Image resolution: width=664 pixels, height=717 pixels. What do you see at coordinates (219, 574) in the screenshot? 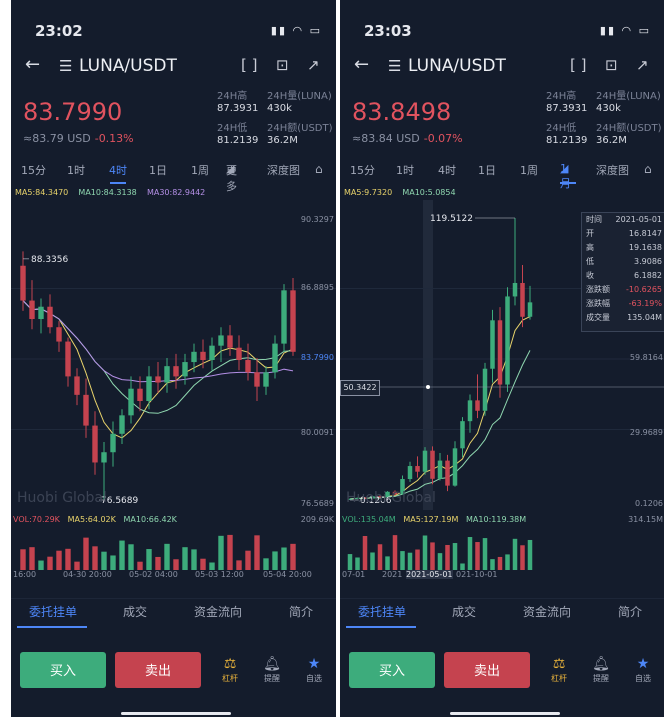
I see `x-label: 05-03 12:00` at bounding box center [219, 574].